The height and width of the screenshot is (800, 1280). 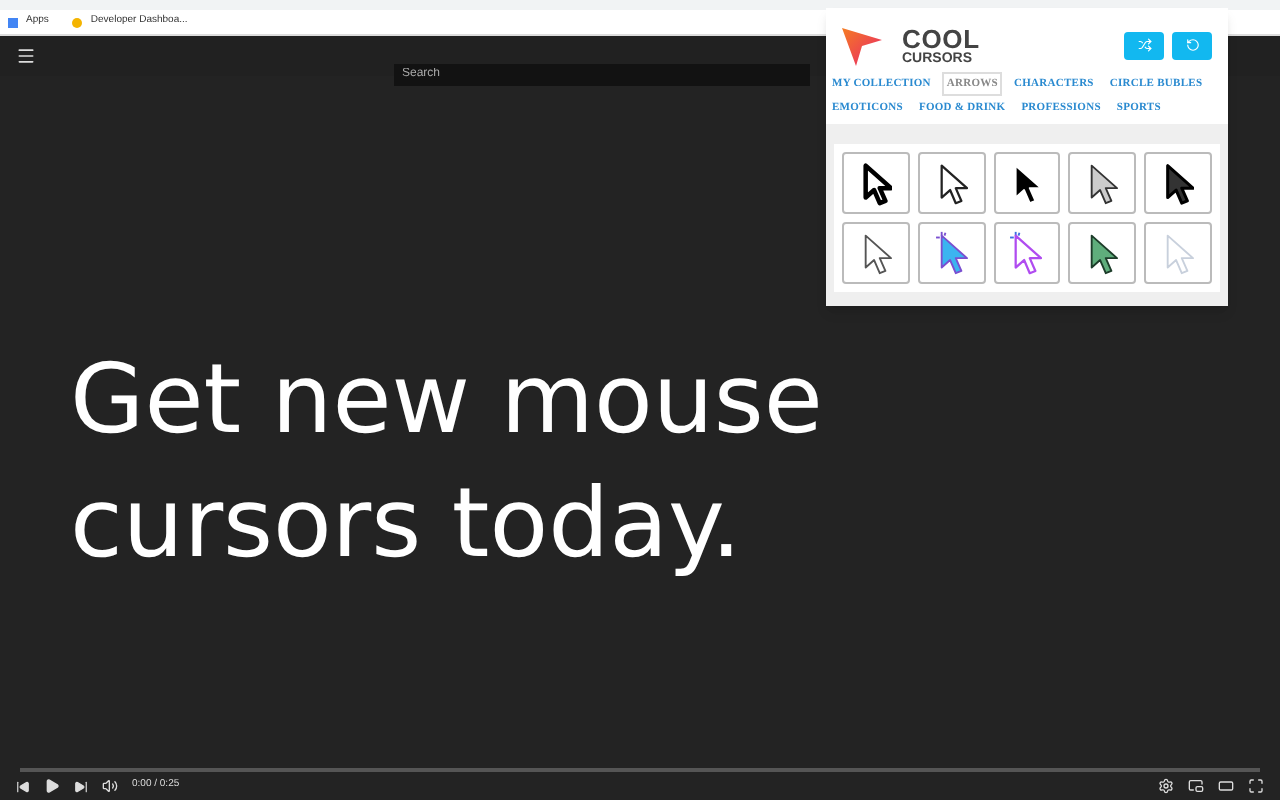 What do you see at coordinates (23, 786) in the screenshot?
I see `previous-icon` at bounding box center [23, 786].